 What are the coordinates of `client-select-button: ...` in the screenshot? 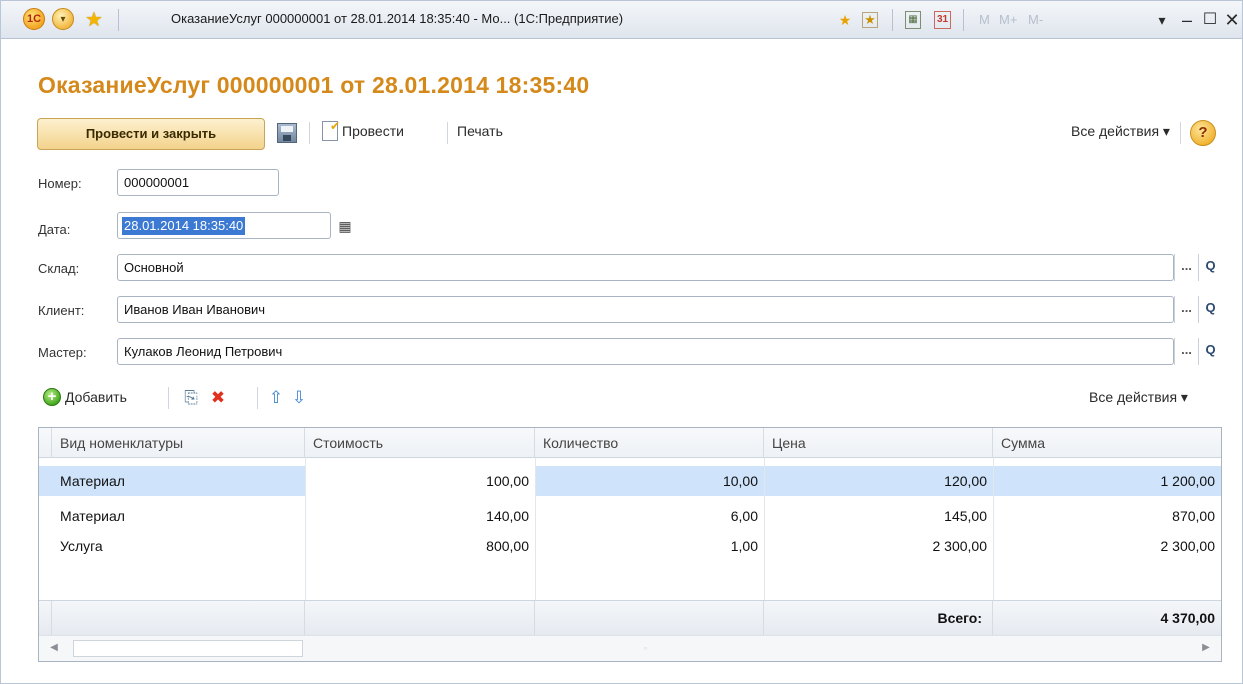 It's located at (1186, 309).